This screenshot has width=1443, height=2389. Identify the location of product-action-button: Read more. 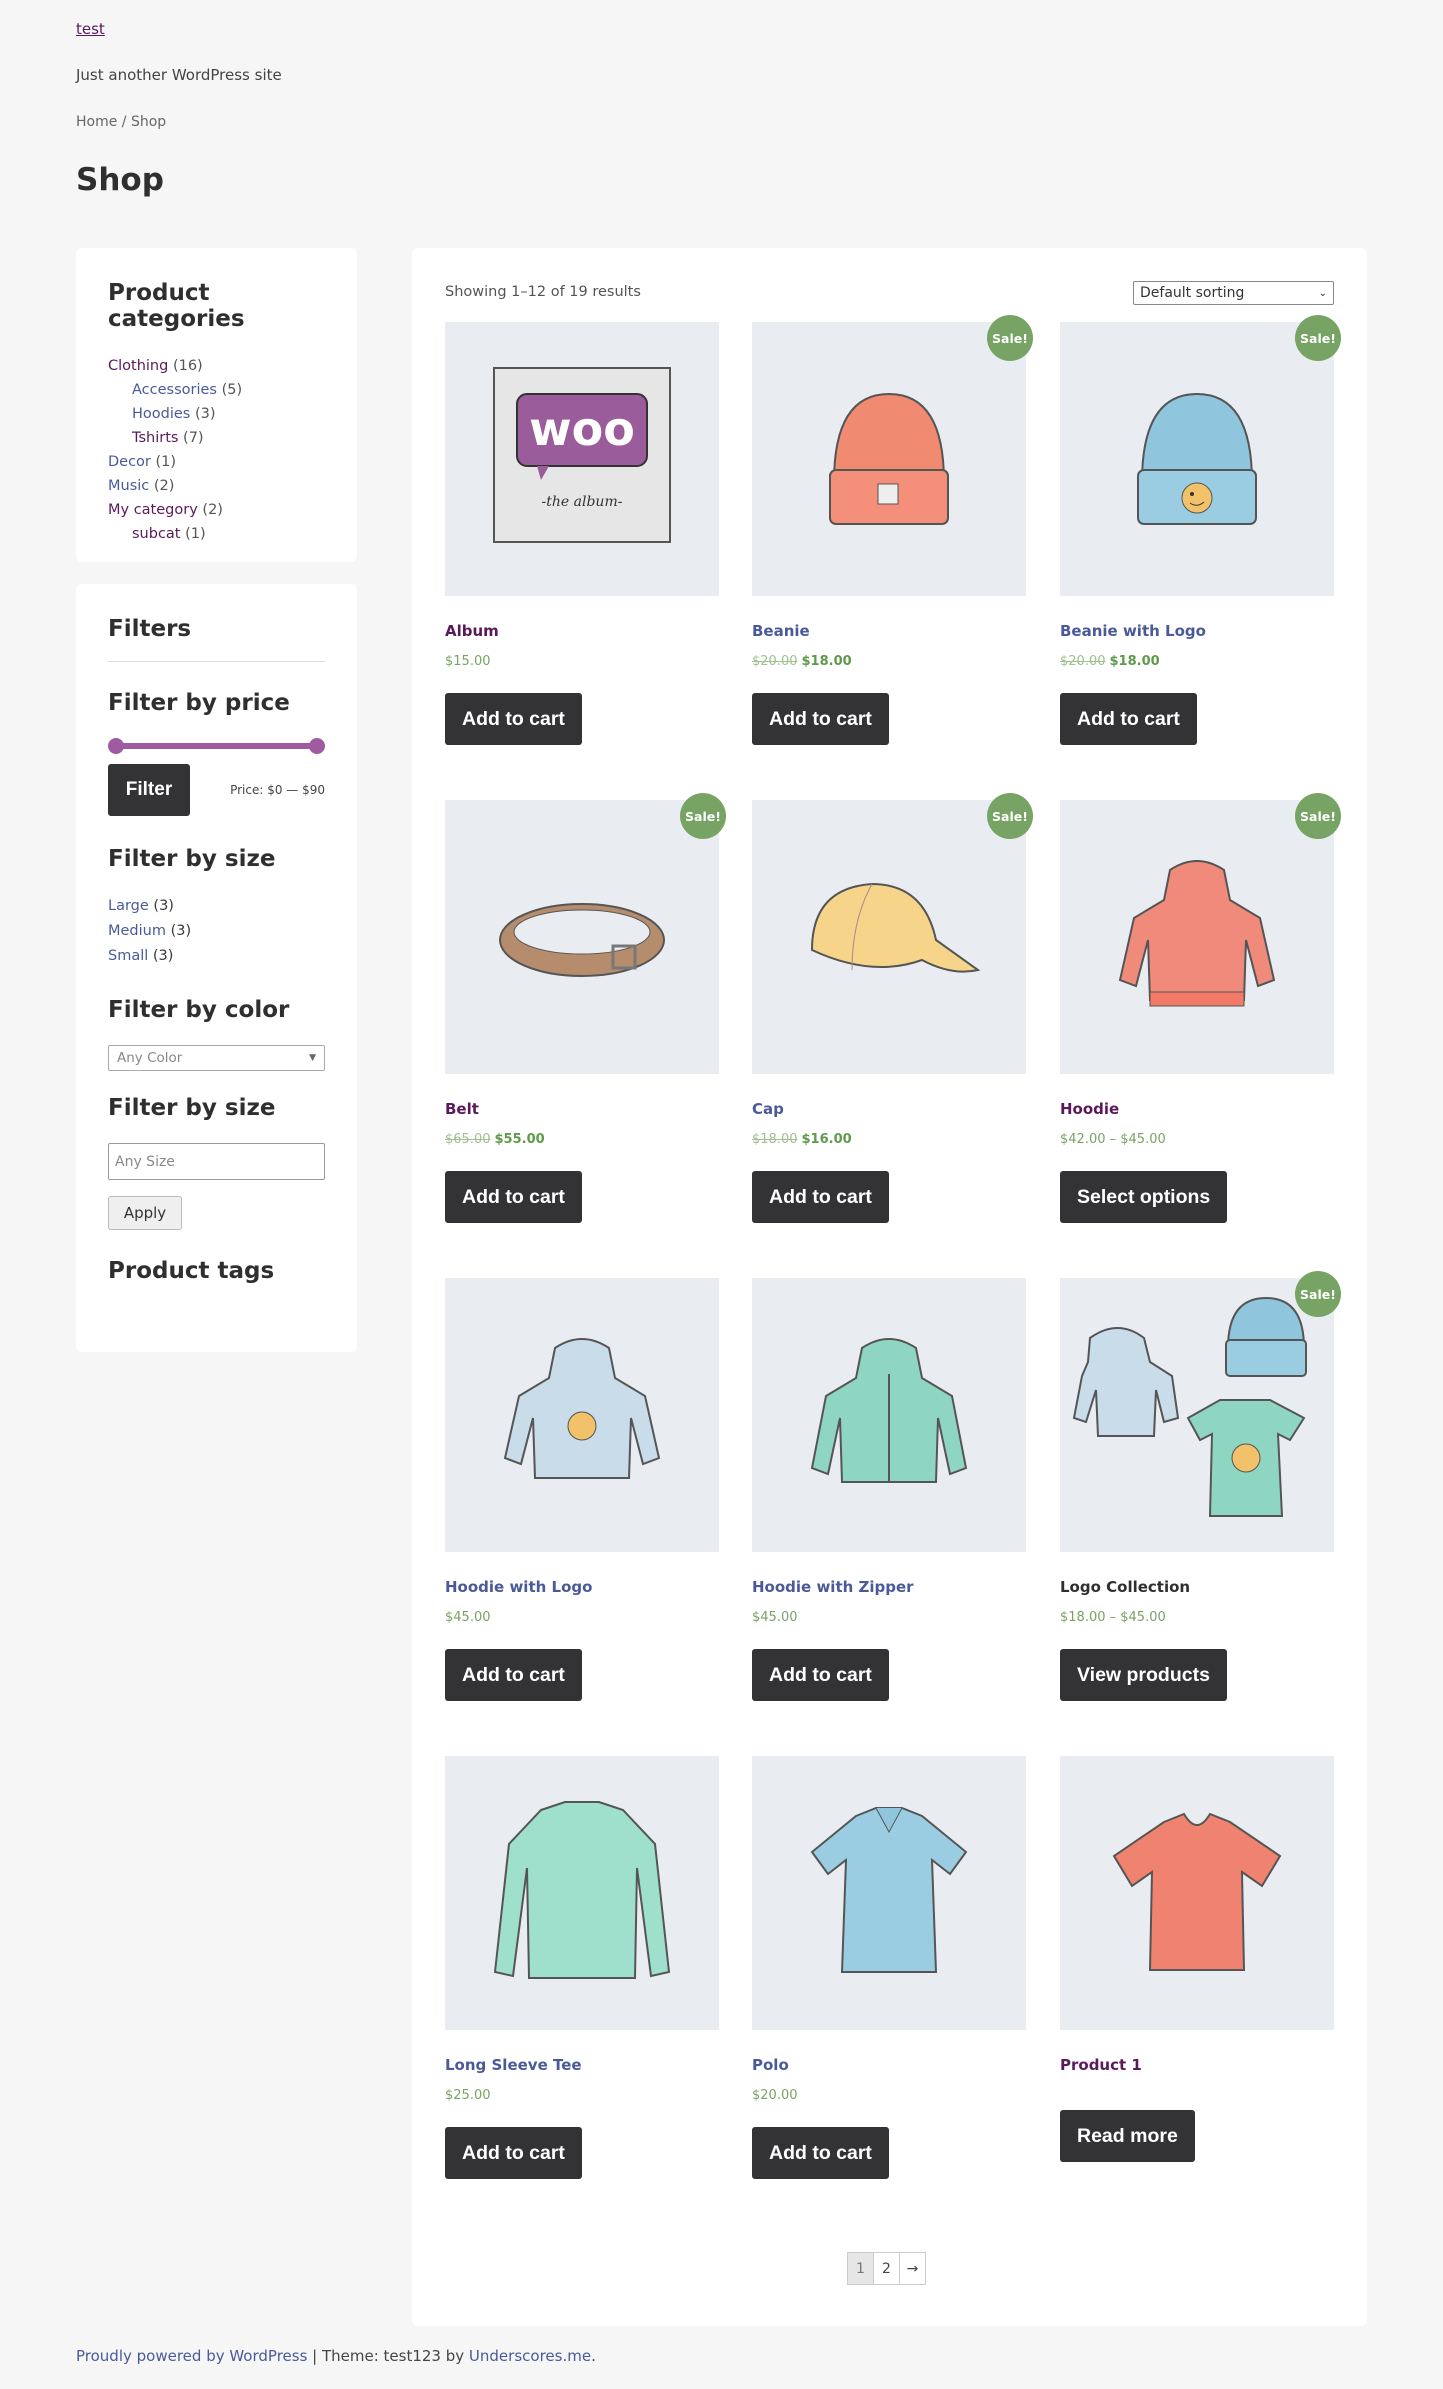
(1127, 2136).